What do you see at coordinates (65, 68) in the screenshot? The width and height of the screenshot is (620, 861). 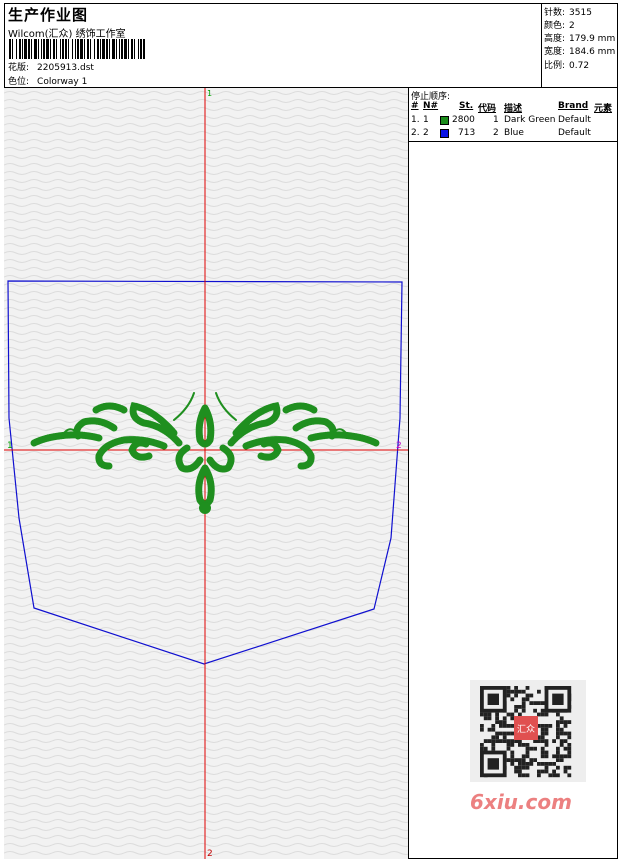 I see `design-value: 2205913.dst` at bounding box center [65, 68].